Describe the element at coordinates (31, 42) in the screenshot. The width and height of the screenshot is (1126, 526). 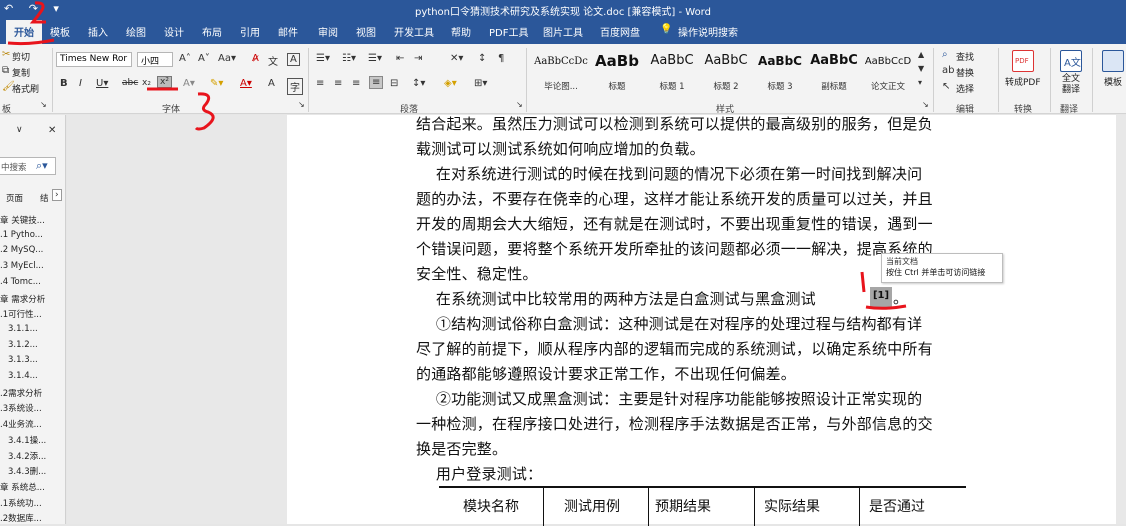
I see `annotation-underline-tab` at that location.